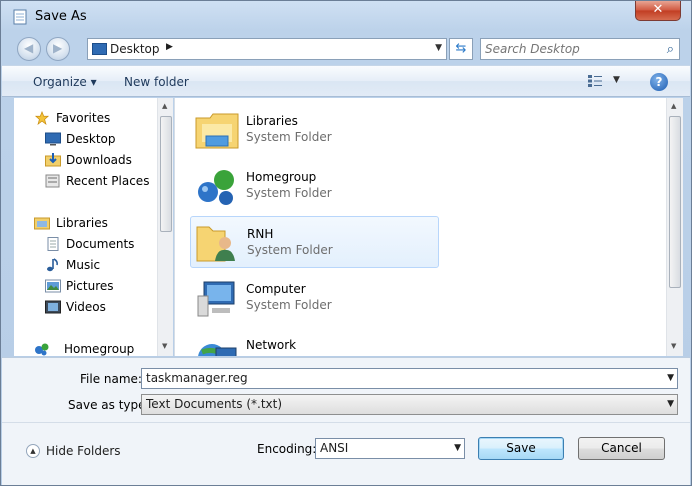 The image size is (692, 486). Describe the element at coordinates (52, 265) in the screenshot. I see `music-icon` at that location.